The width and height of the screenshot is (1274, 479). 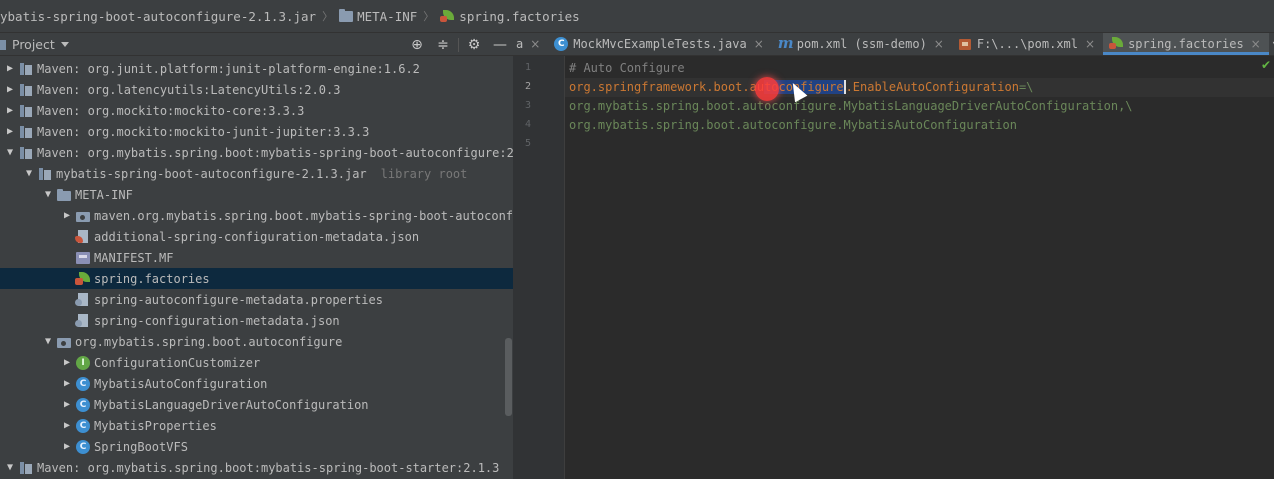 I want to click on tree-item: spring-configuration-metadata.json, so click(x=256, y=320).